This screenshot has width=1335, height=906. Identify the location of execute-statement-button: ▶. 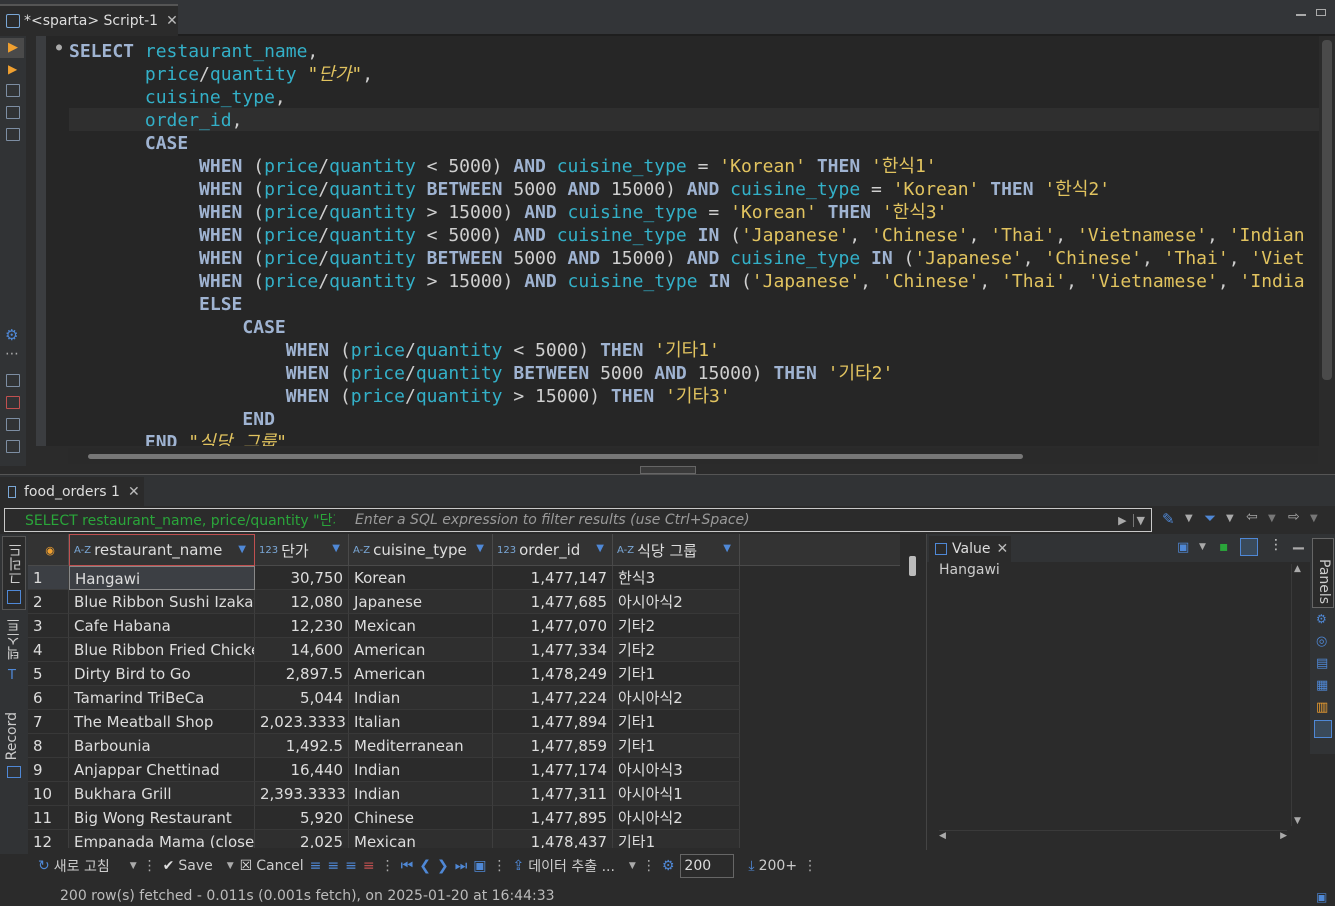
(12, 48).